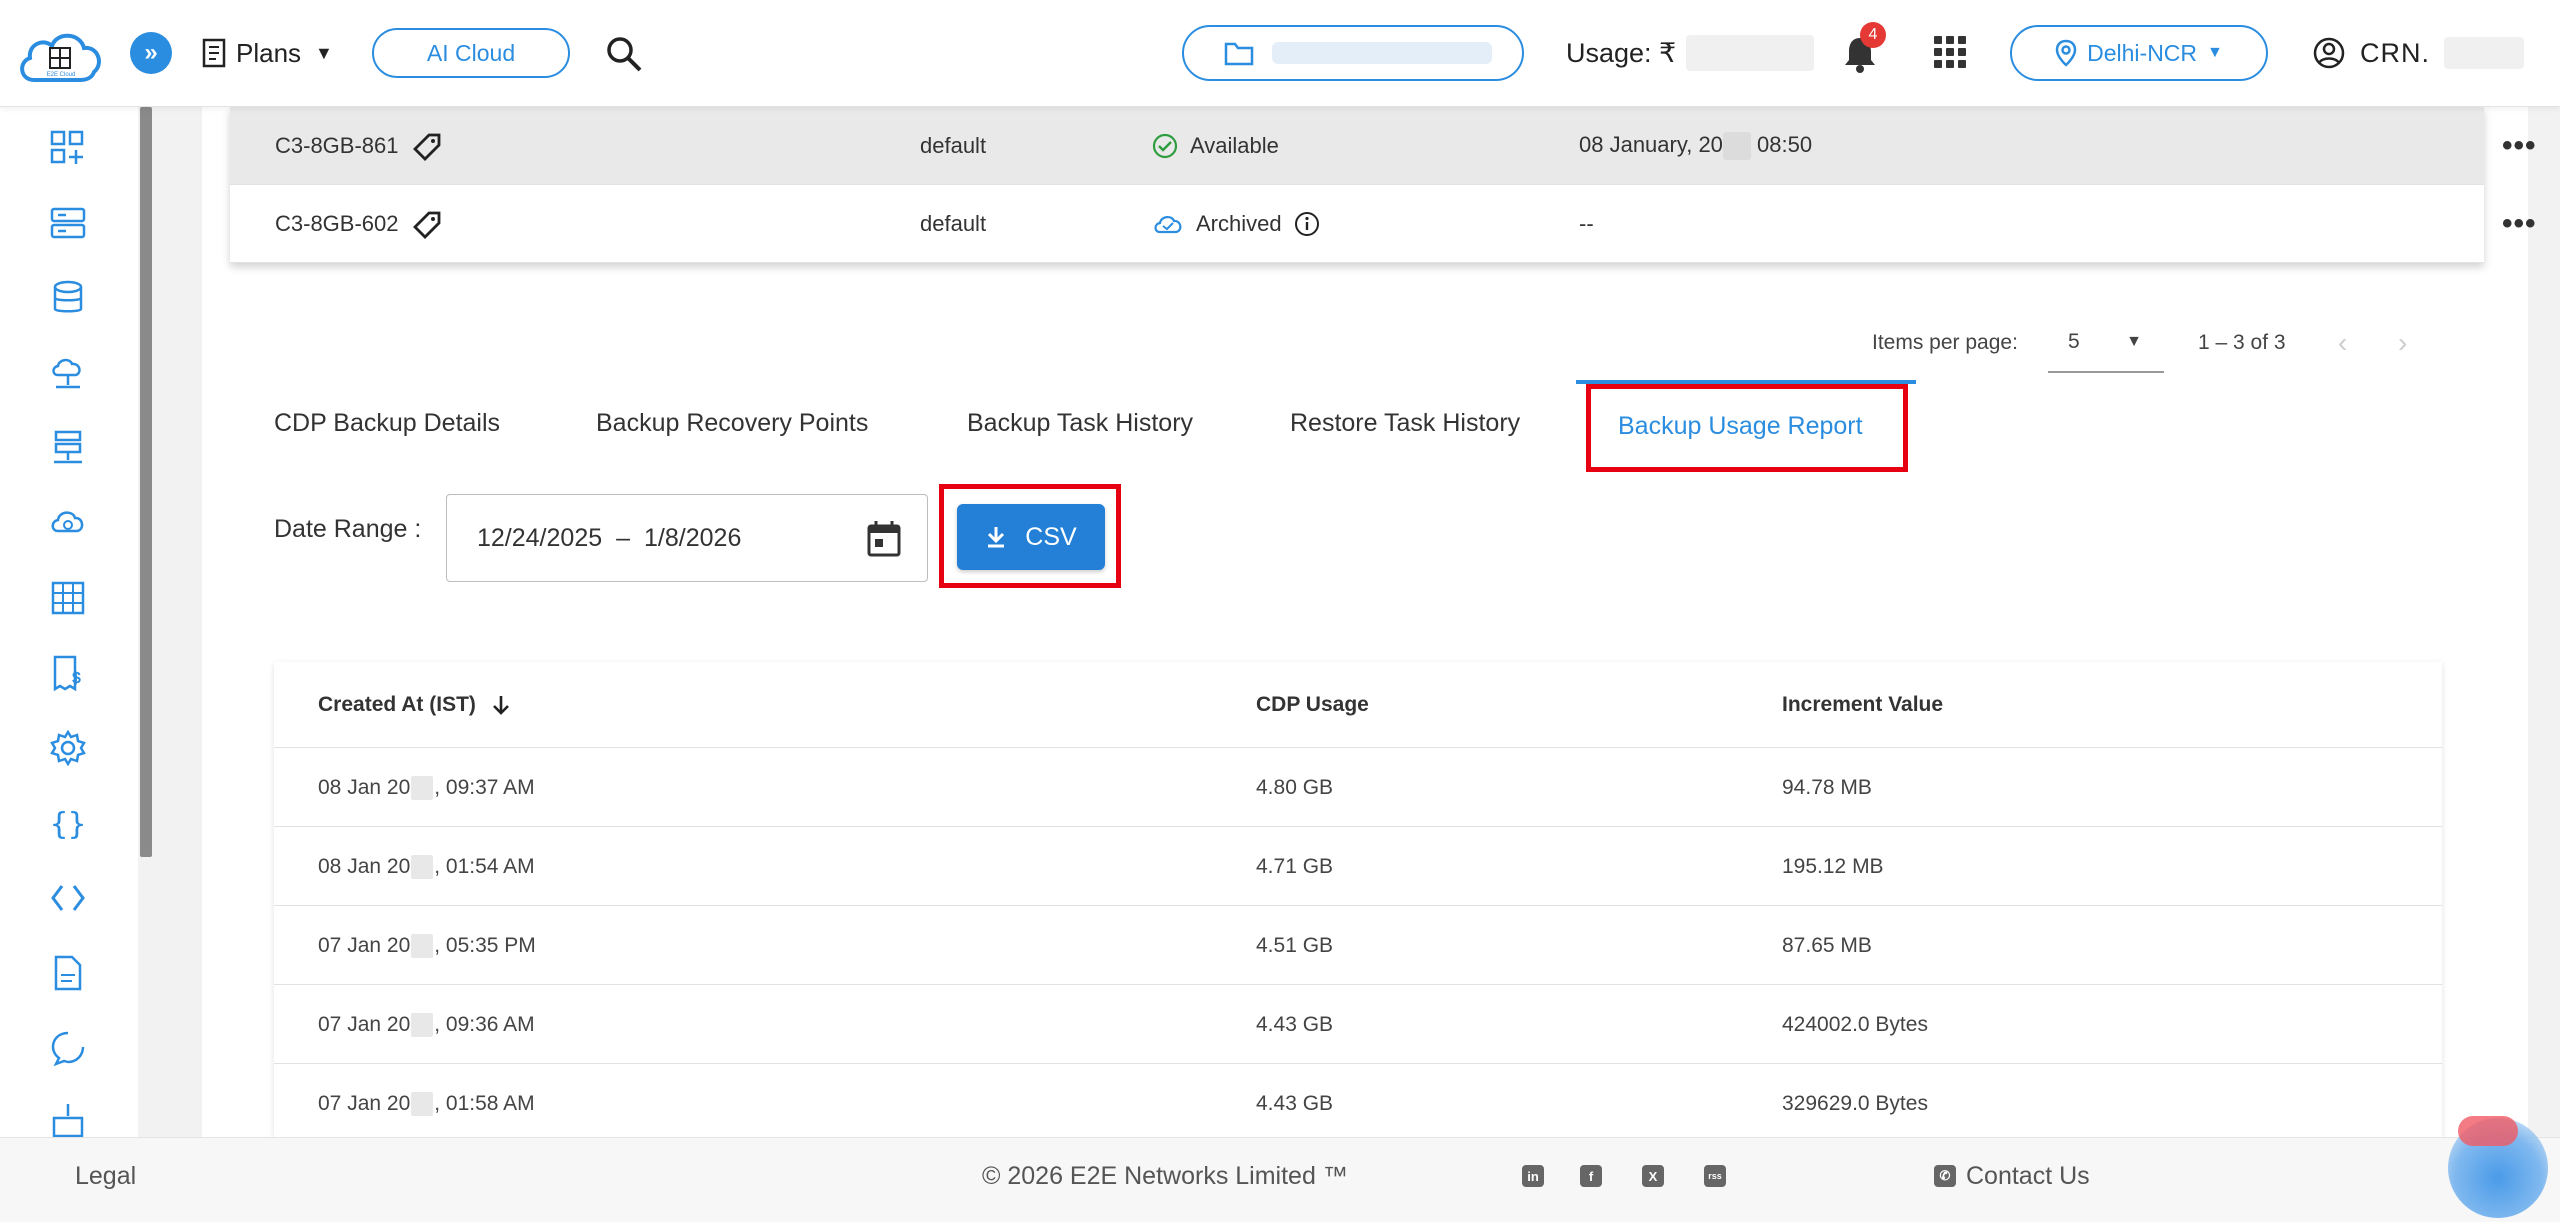 This screenshot has width=2560, height=1222. I want to click on pagination-range: 1 – 3 of 3, so click(2242, 342).